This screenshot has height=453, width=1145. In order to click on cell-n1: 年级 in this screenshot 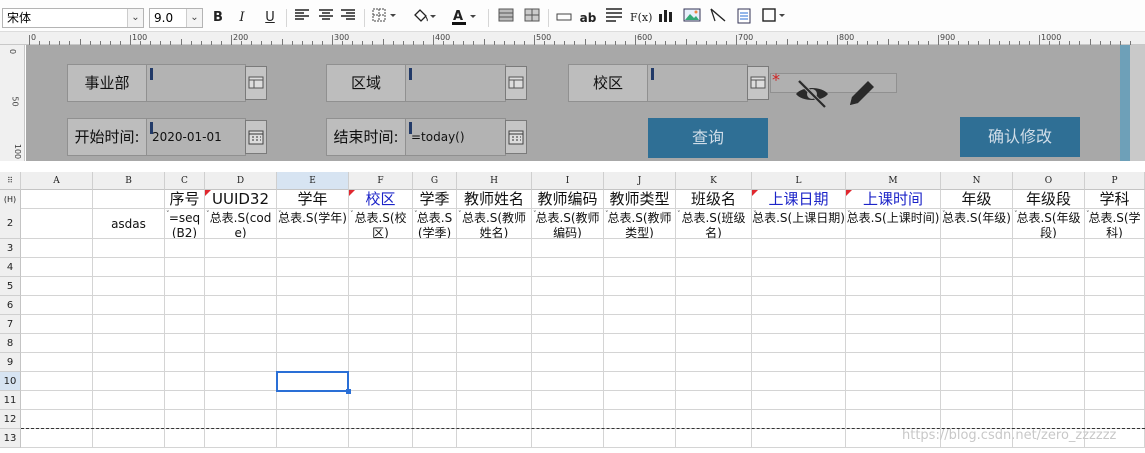, I will do `click(977, 199)`.